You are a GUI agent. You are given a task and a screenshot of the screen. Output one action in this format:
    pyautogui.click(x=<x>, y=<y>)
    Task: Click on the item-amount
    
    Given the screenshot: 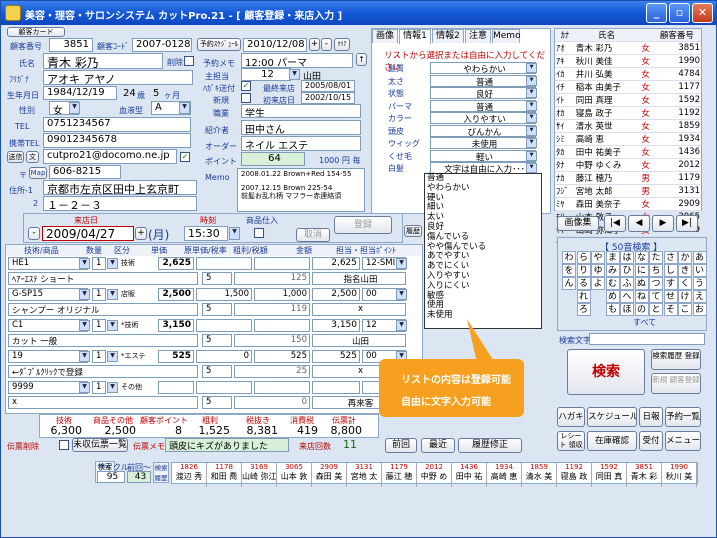 What is the action you would take?
    pyautogui.click(x=336, y=387)
    